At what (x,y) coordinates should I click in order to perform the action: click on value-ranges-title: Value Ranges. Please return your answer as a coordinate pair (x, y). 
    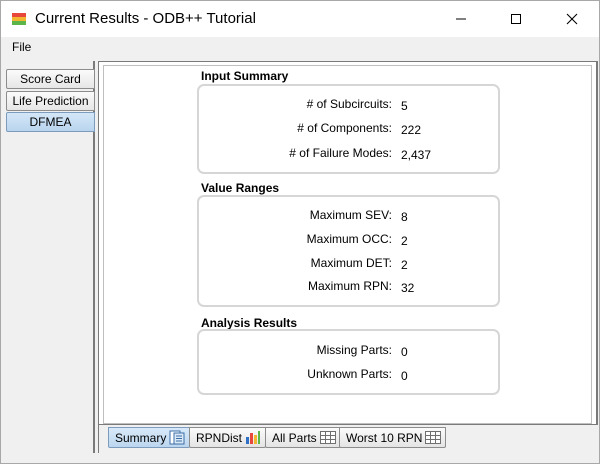
    Looking at the image, I should click on (240, 188).